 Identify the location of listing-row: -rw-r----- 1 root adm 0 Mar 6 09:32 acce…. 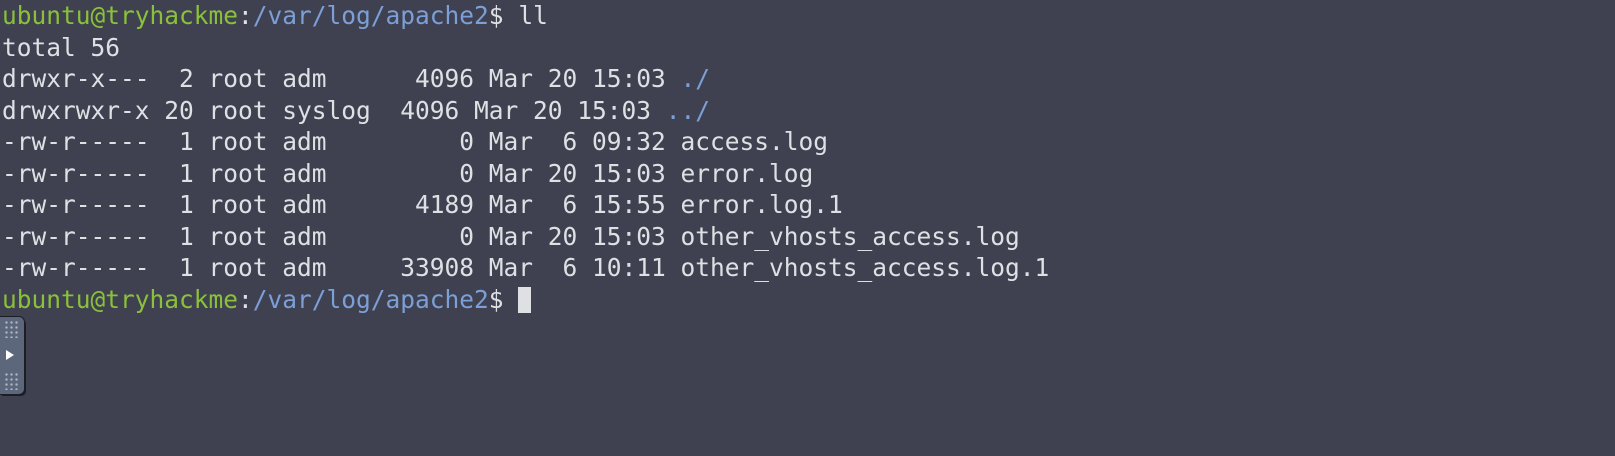
(808, 142).